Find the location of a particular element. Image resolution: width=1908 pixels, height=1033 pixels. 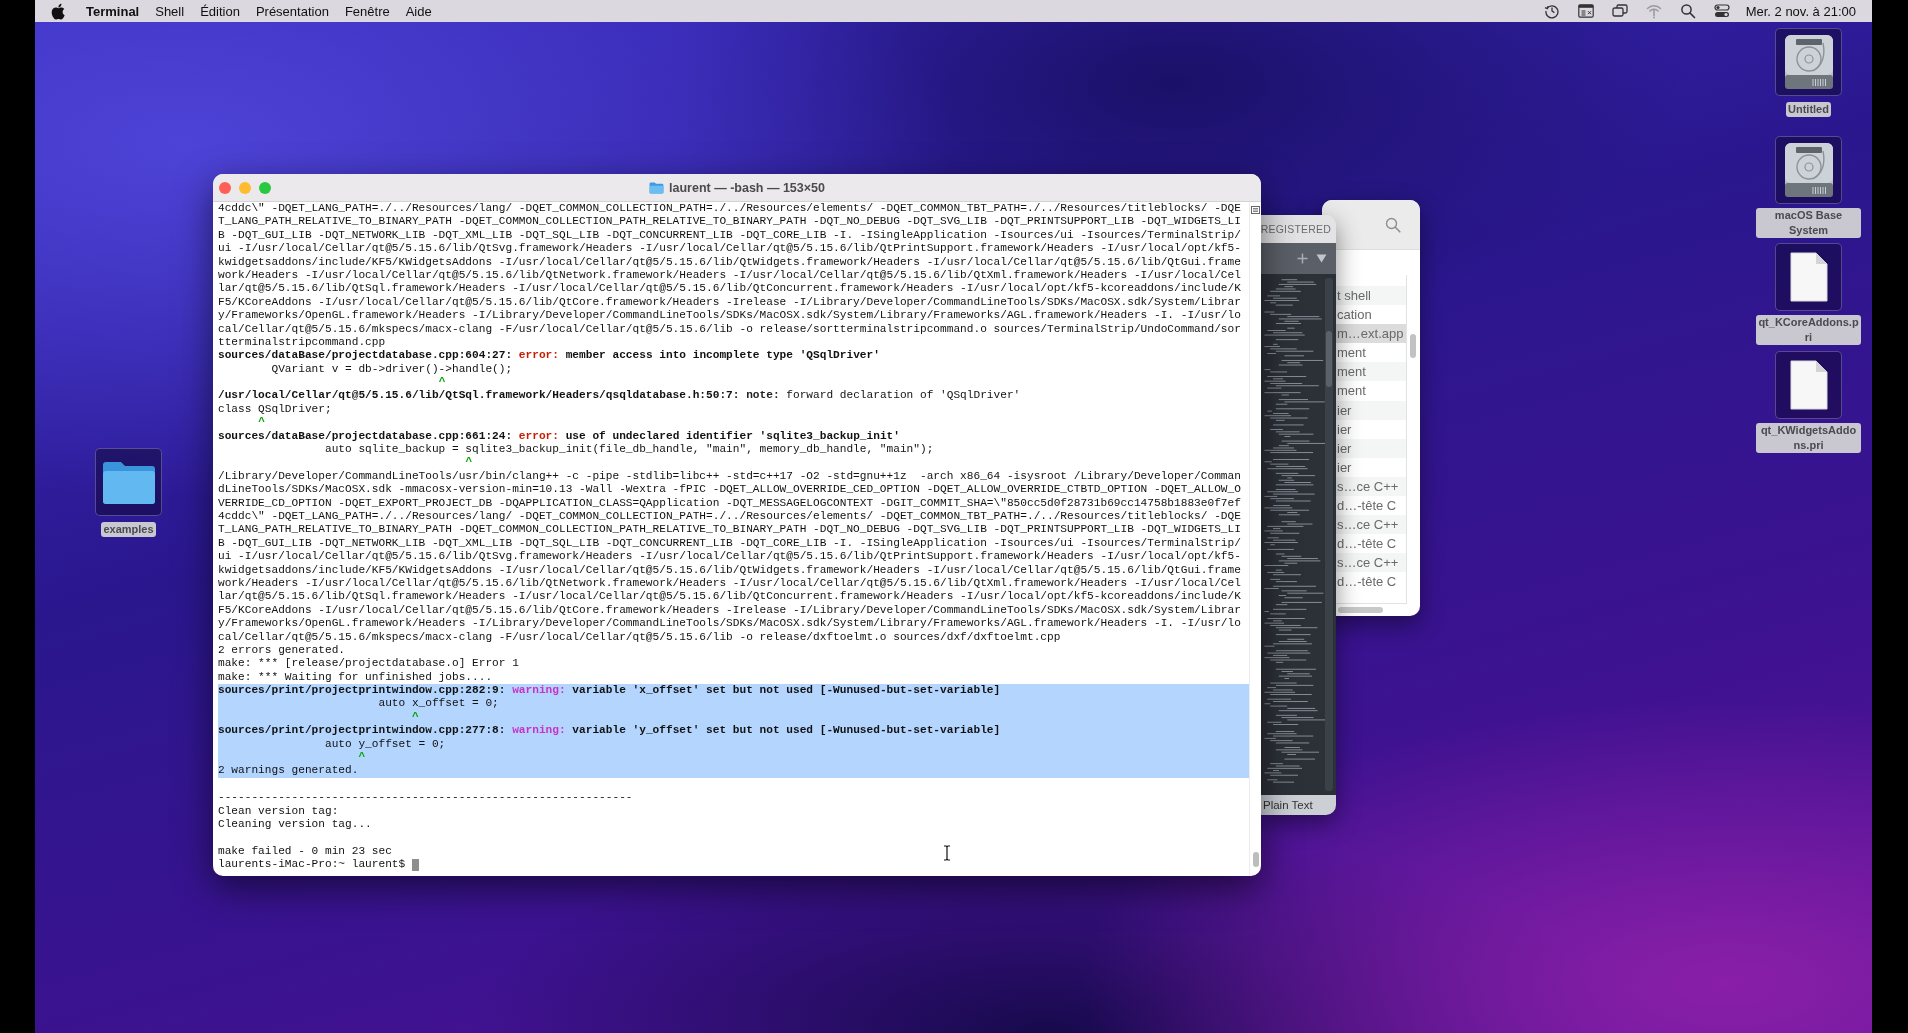

icon-label: examples is located at coordinates (128, 529).